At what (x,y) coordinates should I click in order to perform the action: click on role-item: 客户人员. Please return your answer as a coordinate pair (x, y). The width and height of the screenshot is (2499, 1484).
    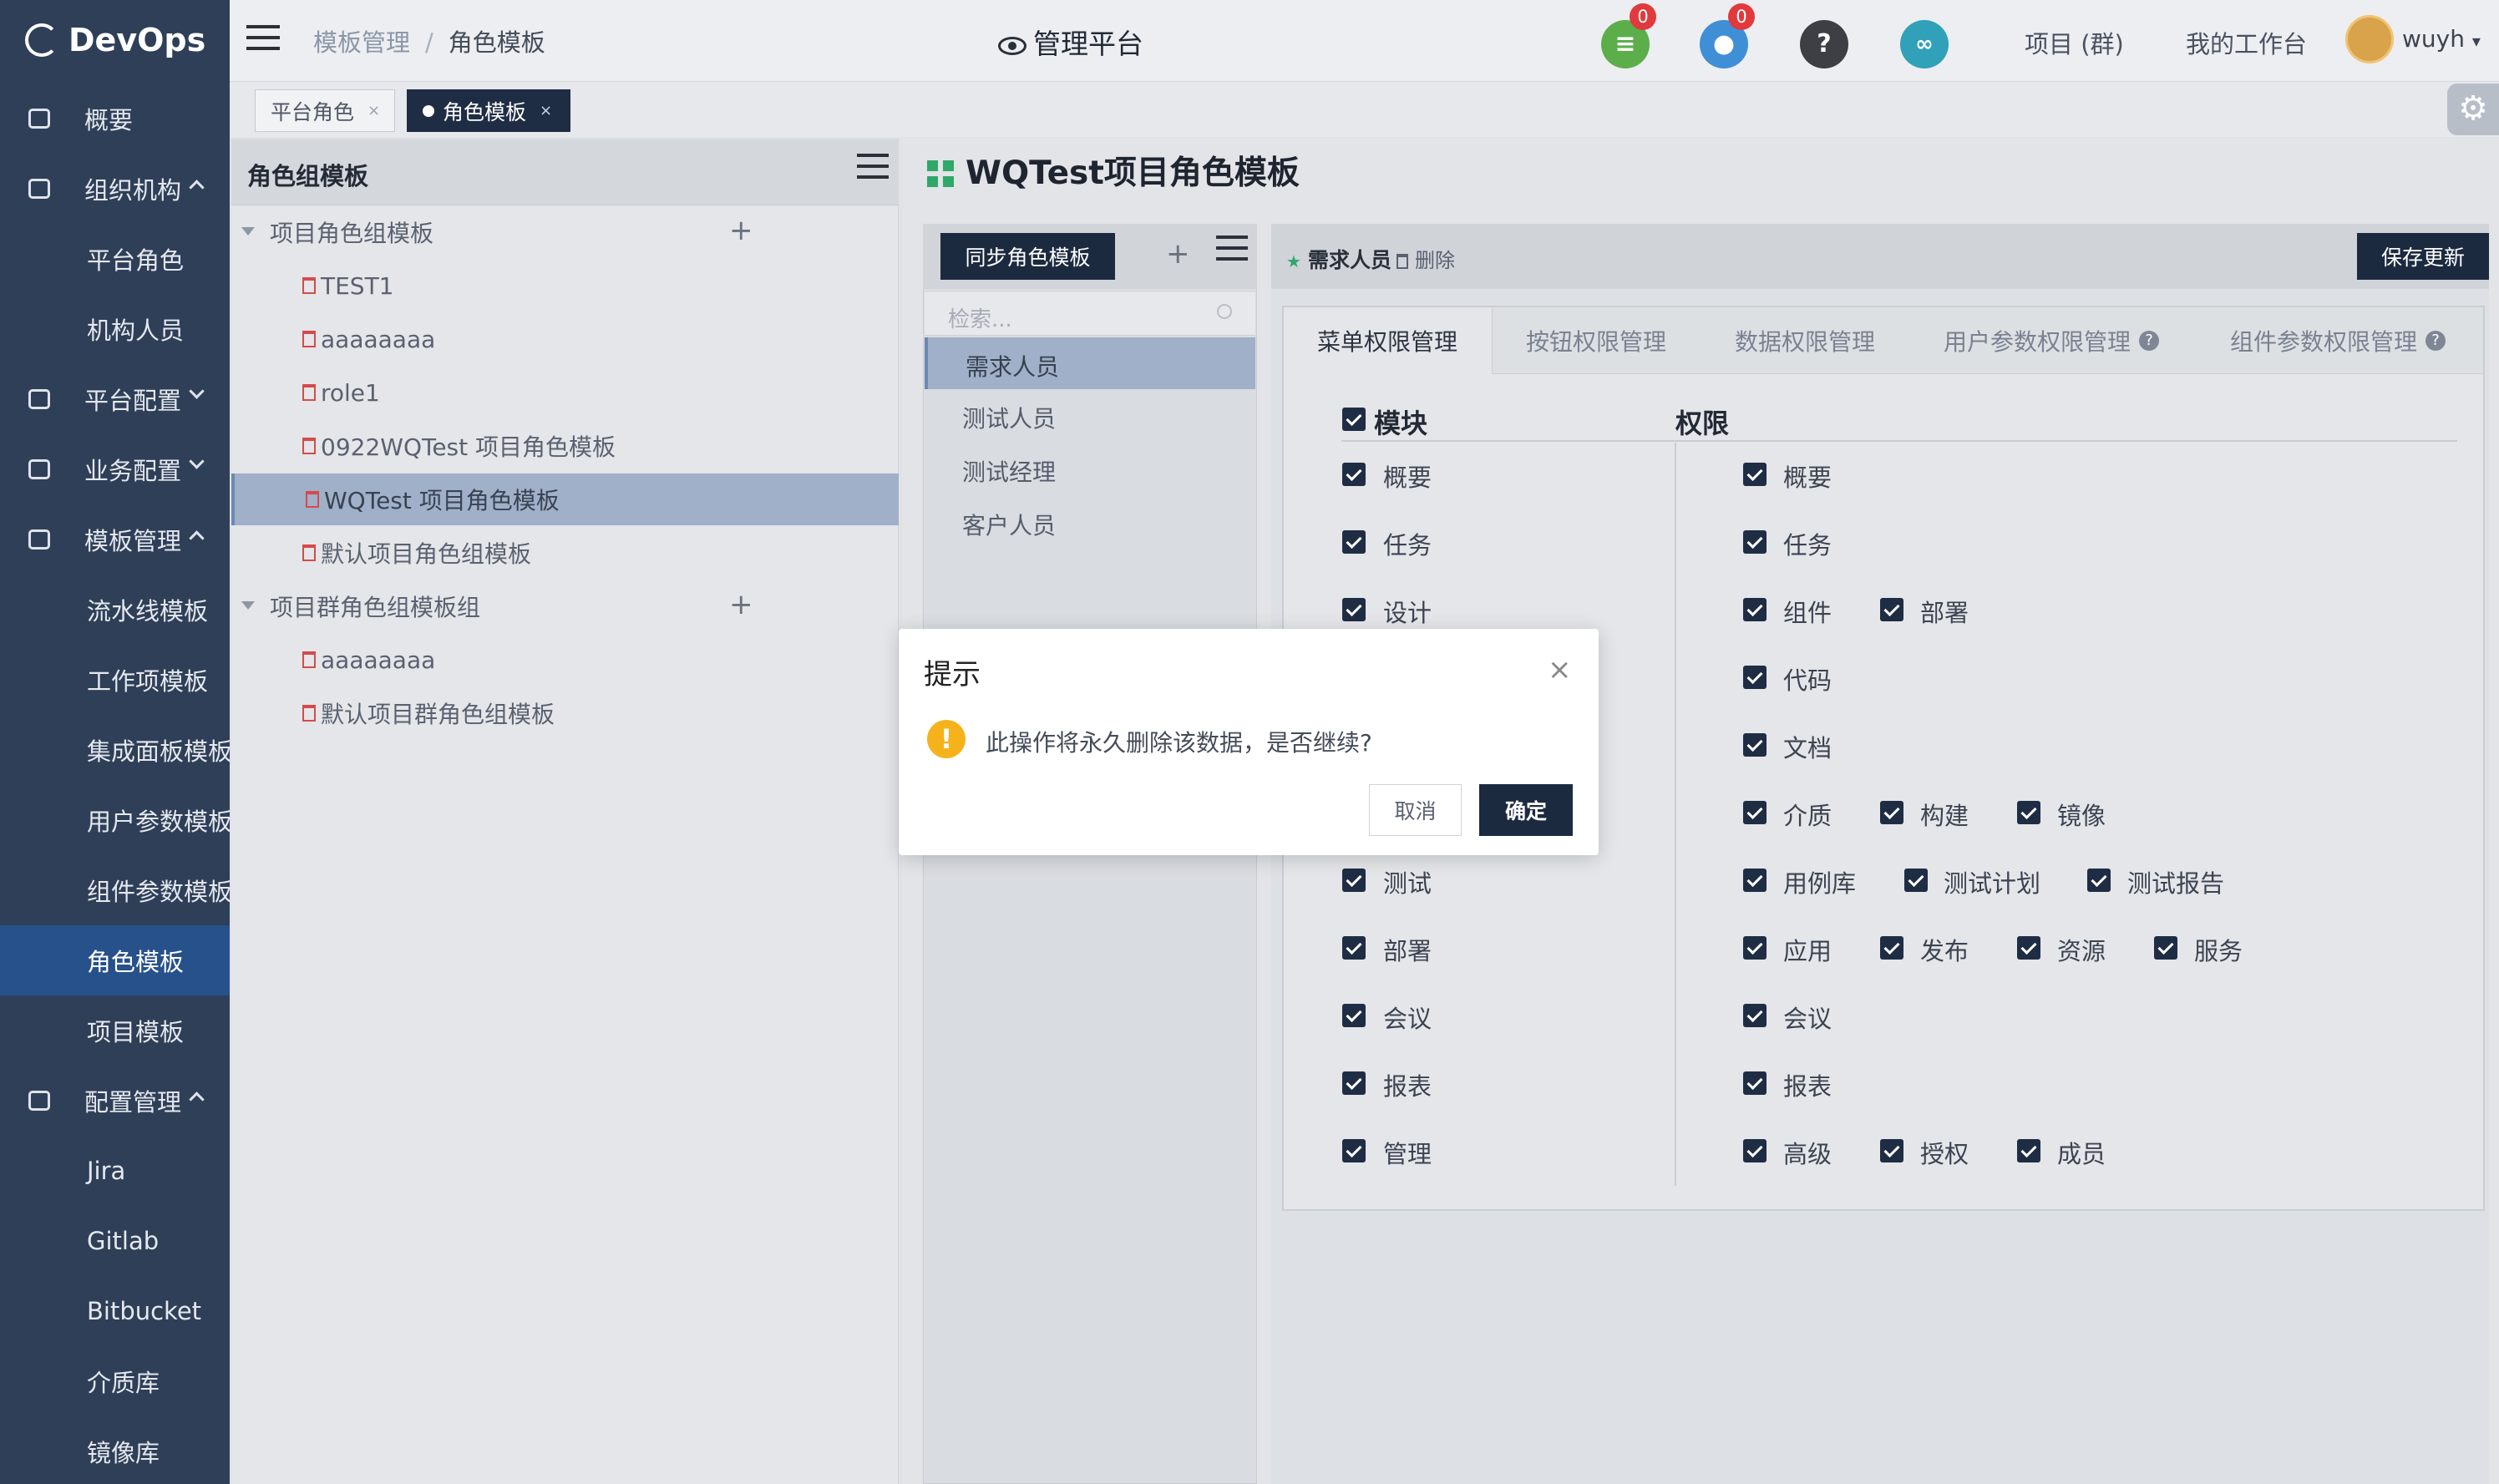
    Looking at the image, I should click on (1090, 522).